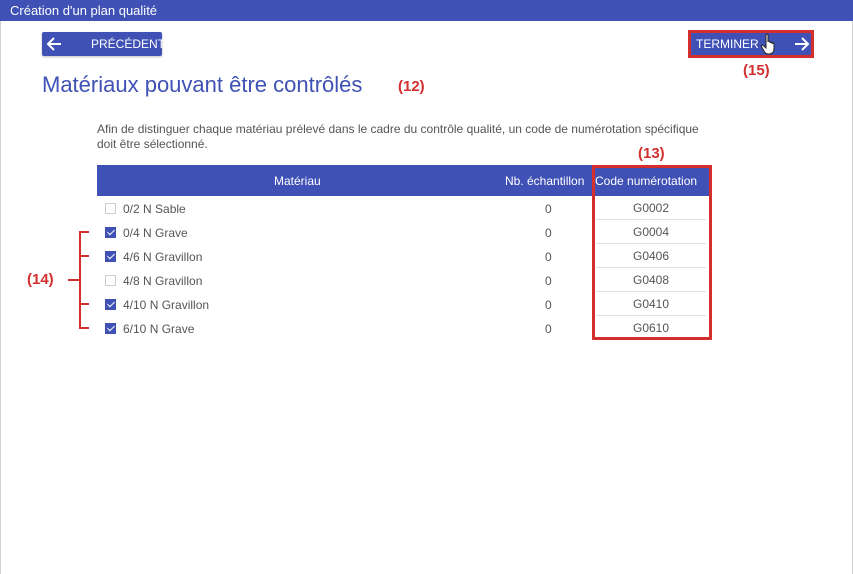 The width and height of the screenshot is (853, 574). I want to click on previous-button: PRÉCÉDENT, so click(104, 44).